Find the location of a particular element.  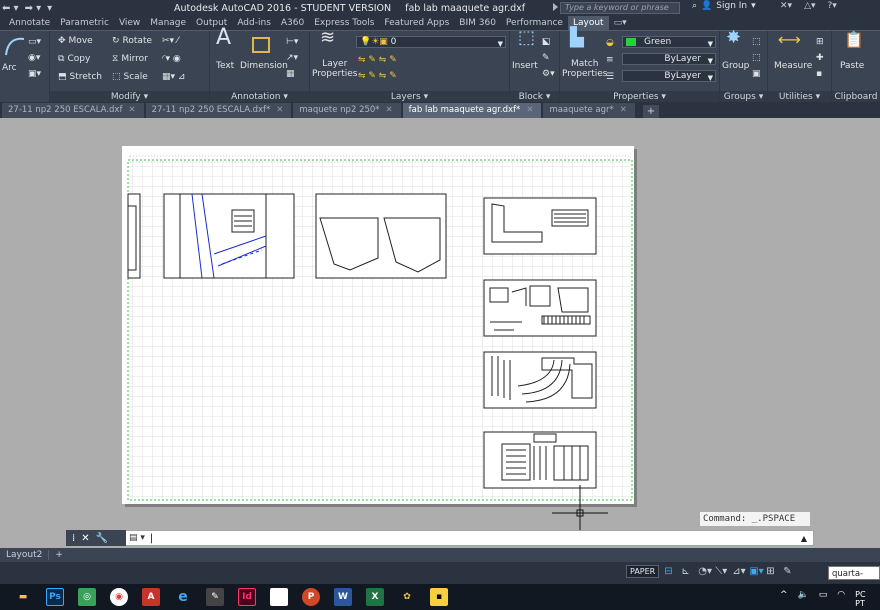

wifi-icon: ◠ is located at coordinates (841, 599).